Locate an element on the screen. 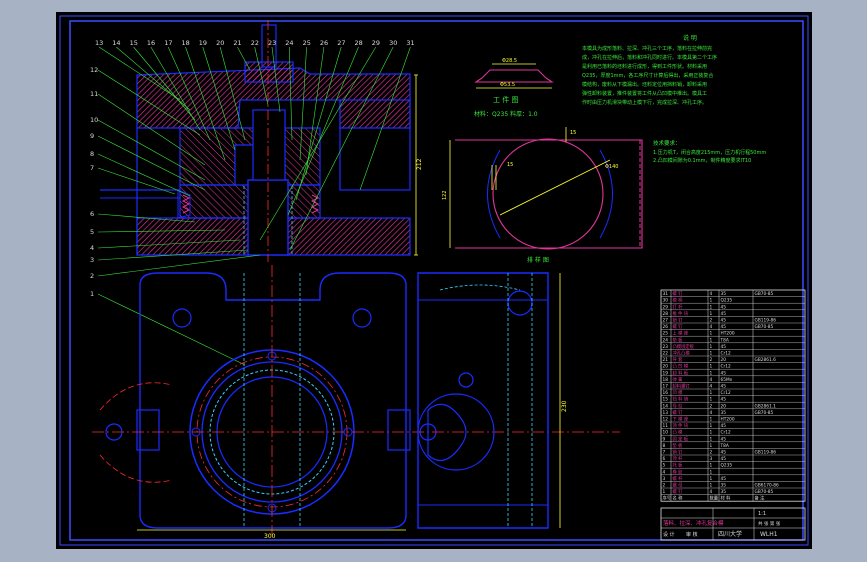 This screenshot has width=867, height=562. balloon-left-6: 6 is located at coordinates (92, 214).